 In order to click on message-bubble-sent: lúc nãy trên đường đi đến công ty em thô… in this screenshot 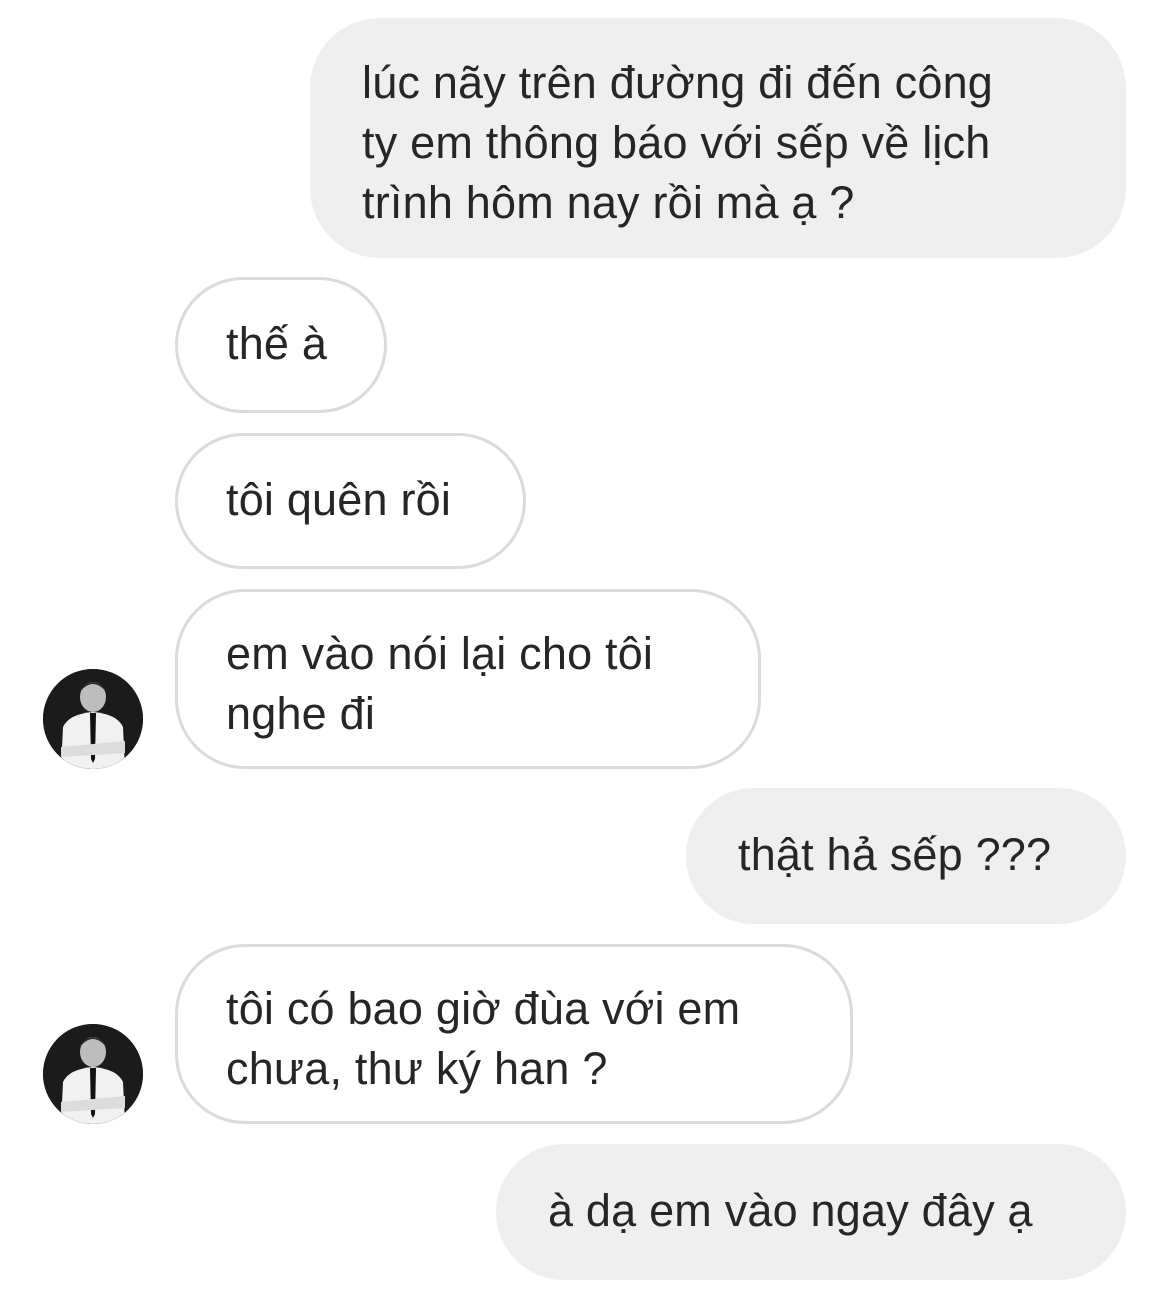, I will do `click(718, 138)`.